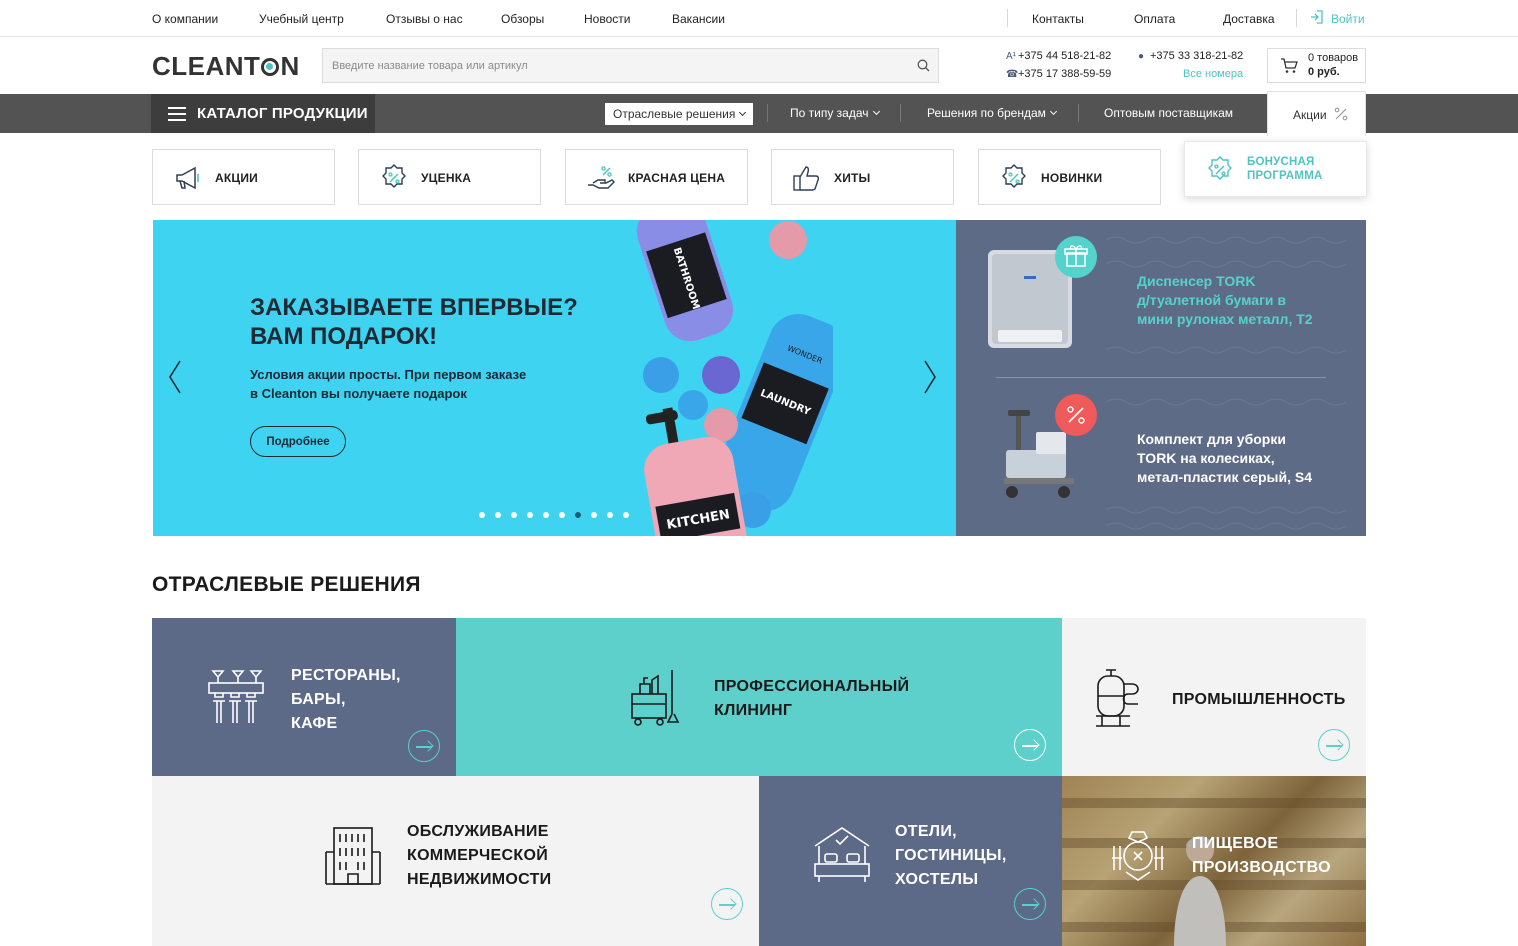 The height and width of the screenshot is (946, 1518). What do you see at coordinates (900, 113) in the screenshot?
I see `menu-divider` at bounding box center [900, 113].